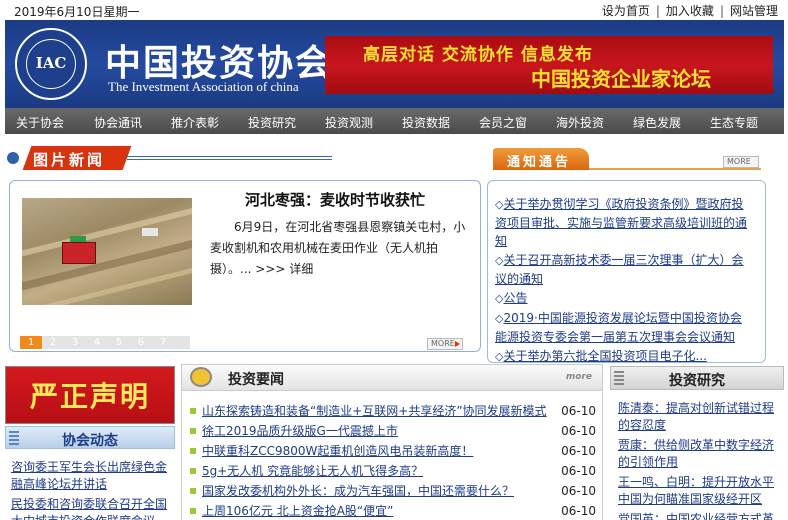  I want to click on truck, so click(150, 232).